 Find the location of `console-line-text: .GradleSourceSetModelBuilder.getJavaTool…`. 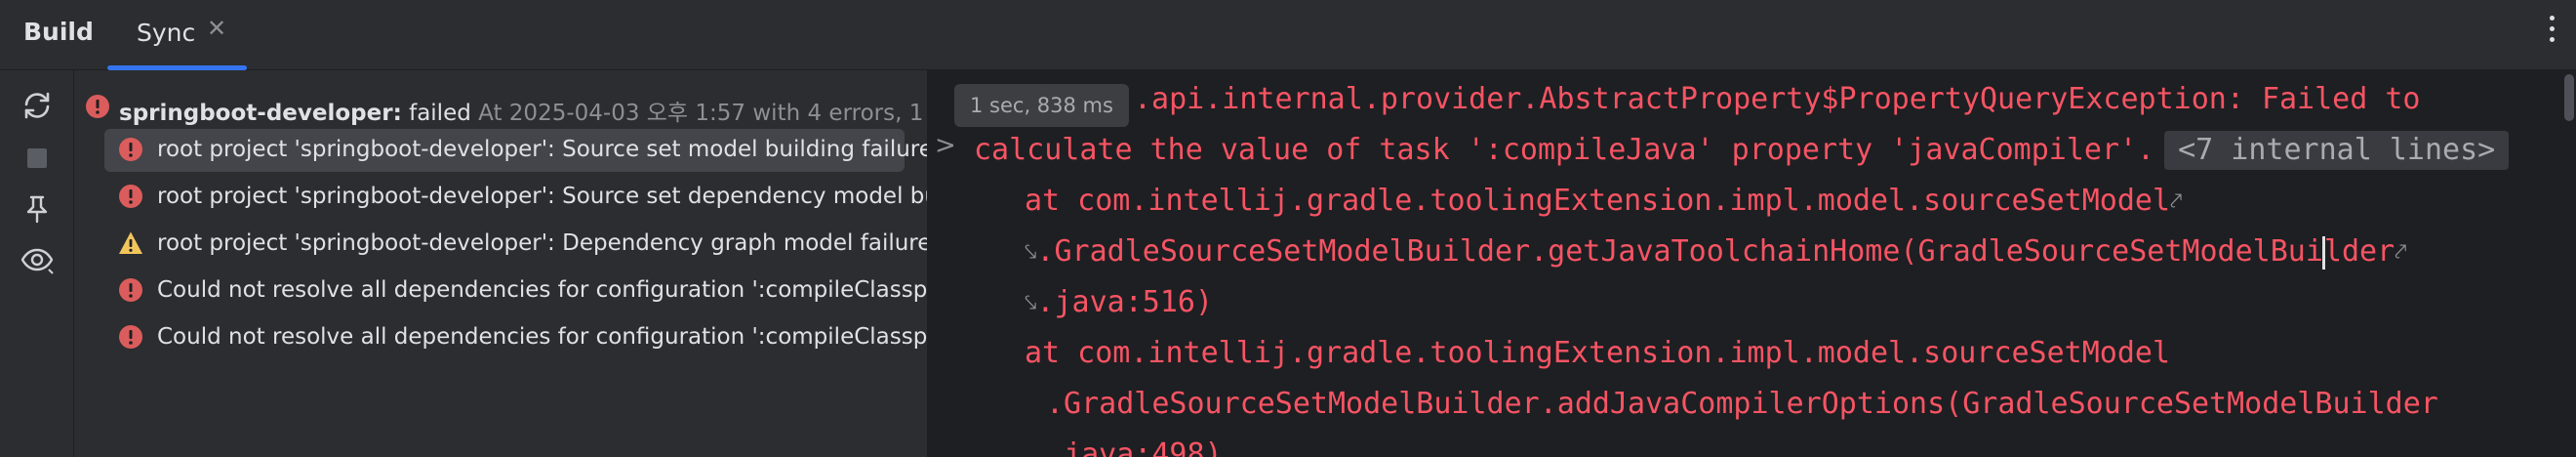

console-line-text: .GradleSourceSetModelBuilder.getJavaTool… is located at coordinates (1679, 252).